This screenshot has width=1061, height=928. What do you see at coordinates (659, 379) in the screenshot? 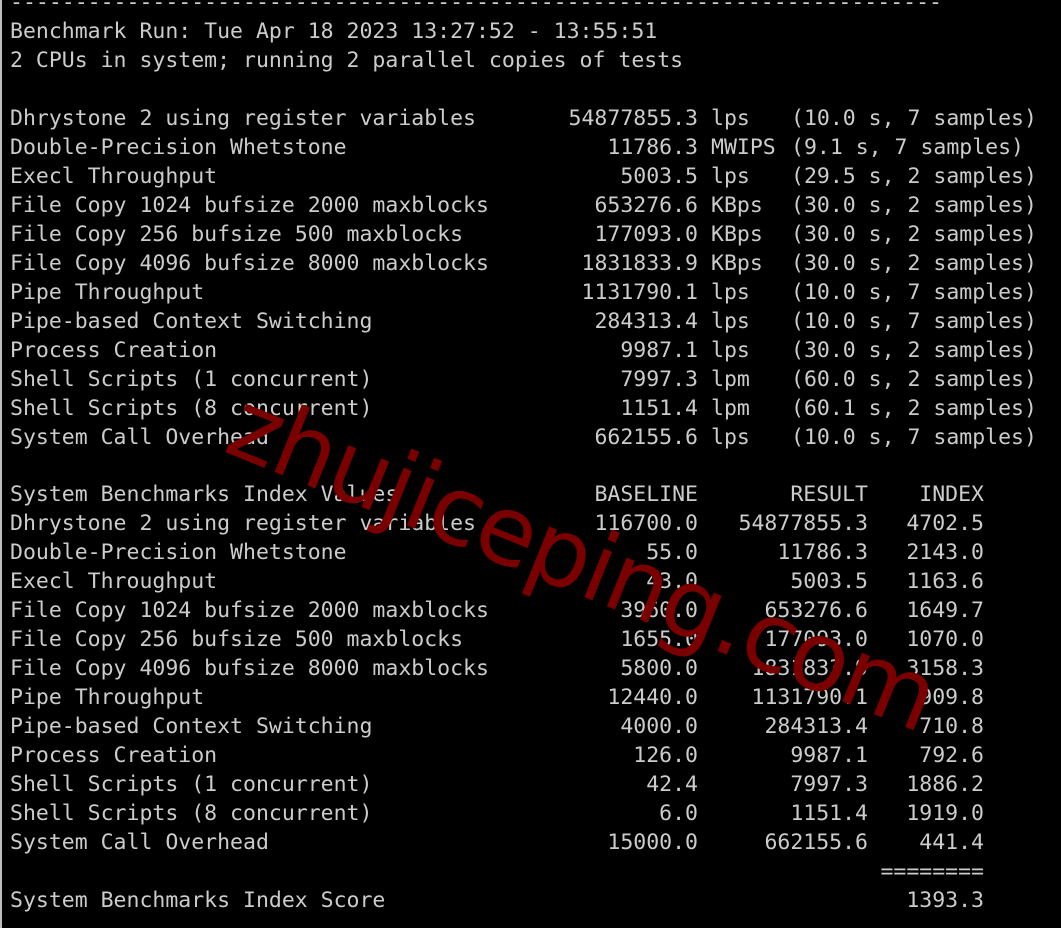
I see `result-value: 7997.3` at bounding box center [659, 379].